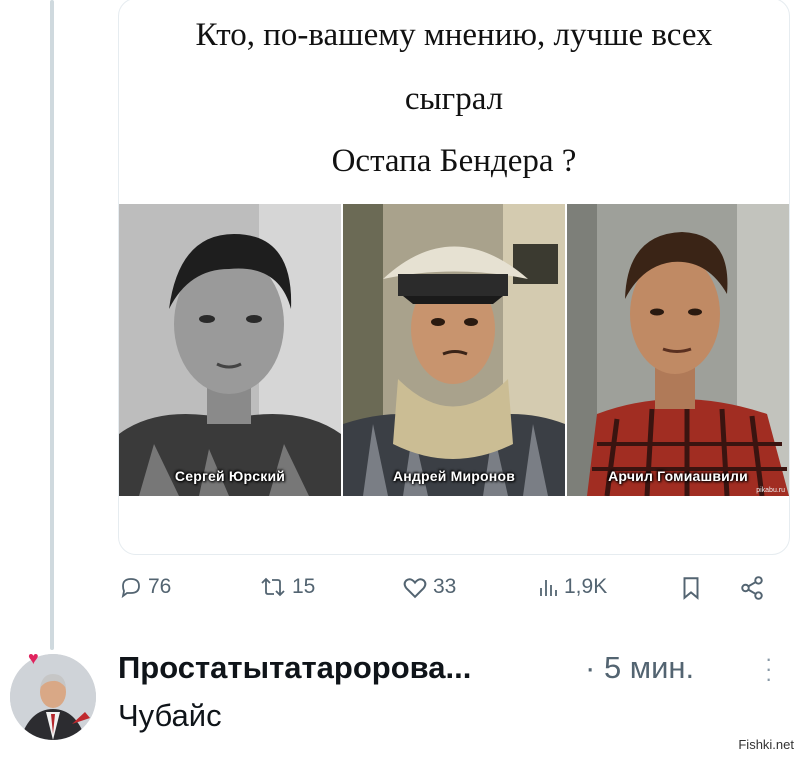 This screenshot has width=800, height=760. Describe the element at coordinates (768, 669) in the screenshot. I see `more-options-icon: · · ·` at that location.